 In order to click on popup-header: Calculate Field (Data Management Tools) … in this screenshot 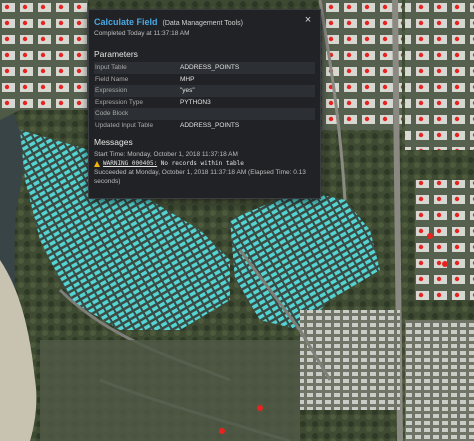, I will do `click(204, 25)`.